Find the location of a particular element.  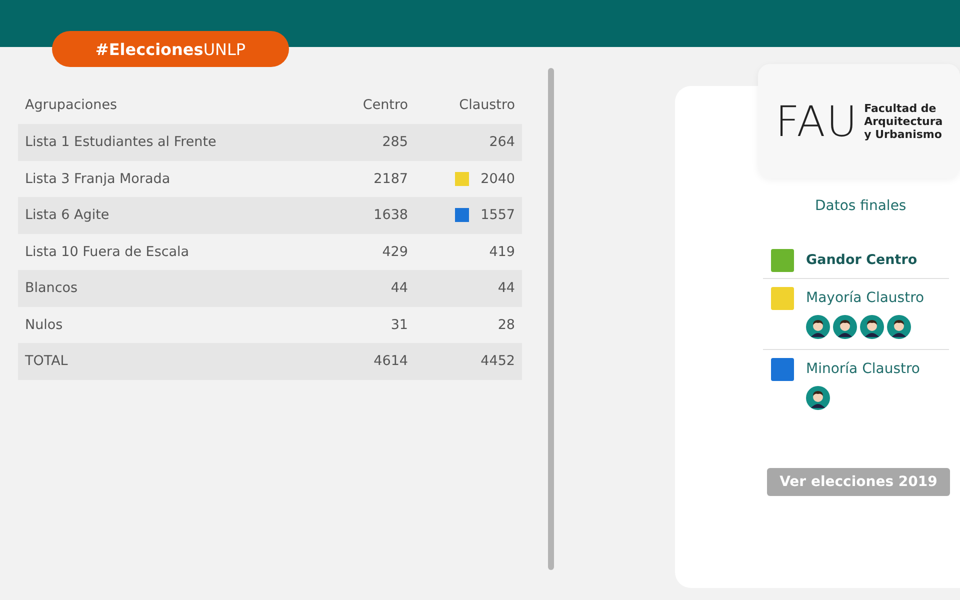

party-name: TOTAL is located at coordinates (46, 361).